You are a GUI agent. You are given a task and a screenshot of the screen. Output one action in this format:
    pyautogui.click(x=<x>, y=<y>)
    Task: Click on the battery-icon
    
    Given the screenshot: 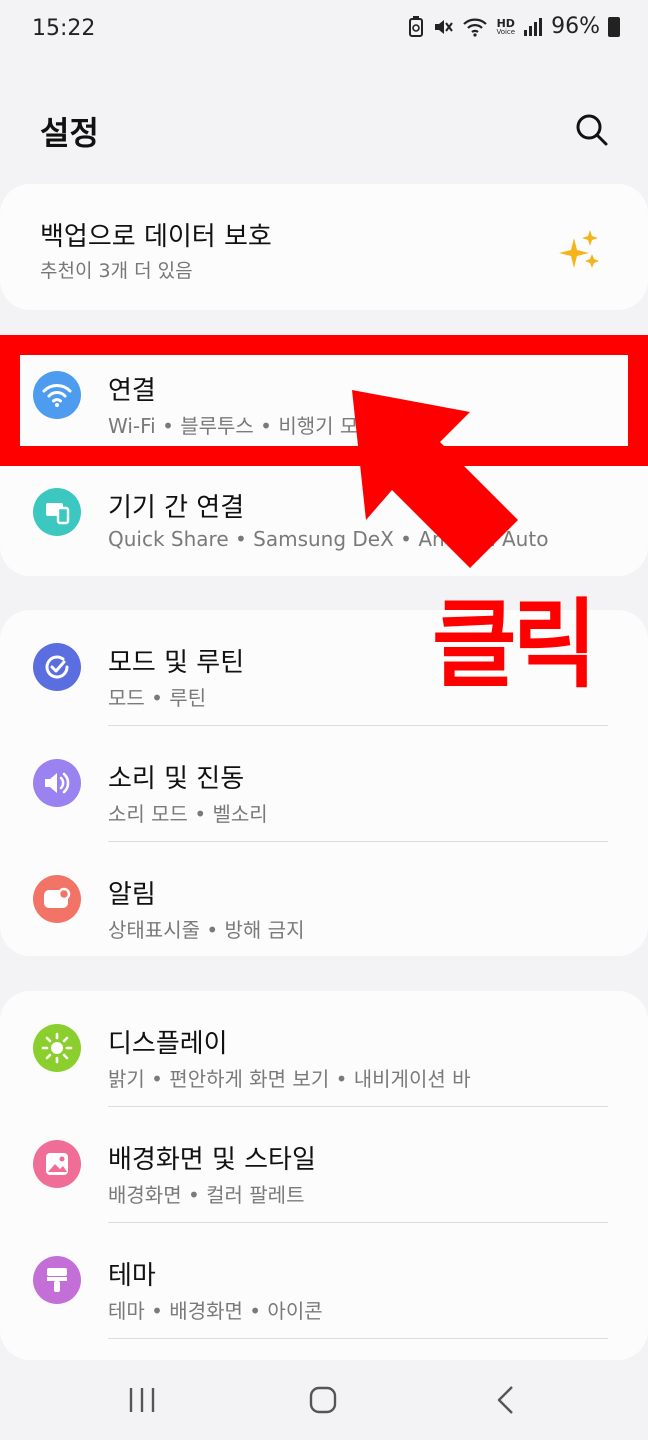 What is the action you would take?
    pyautogui.click(x=614, y=26)
    